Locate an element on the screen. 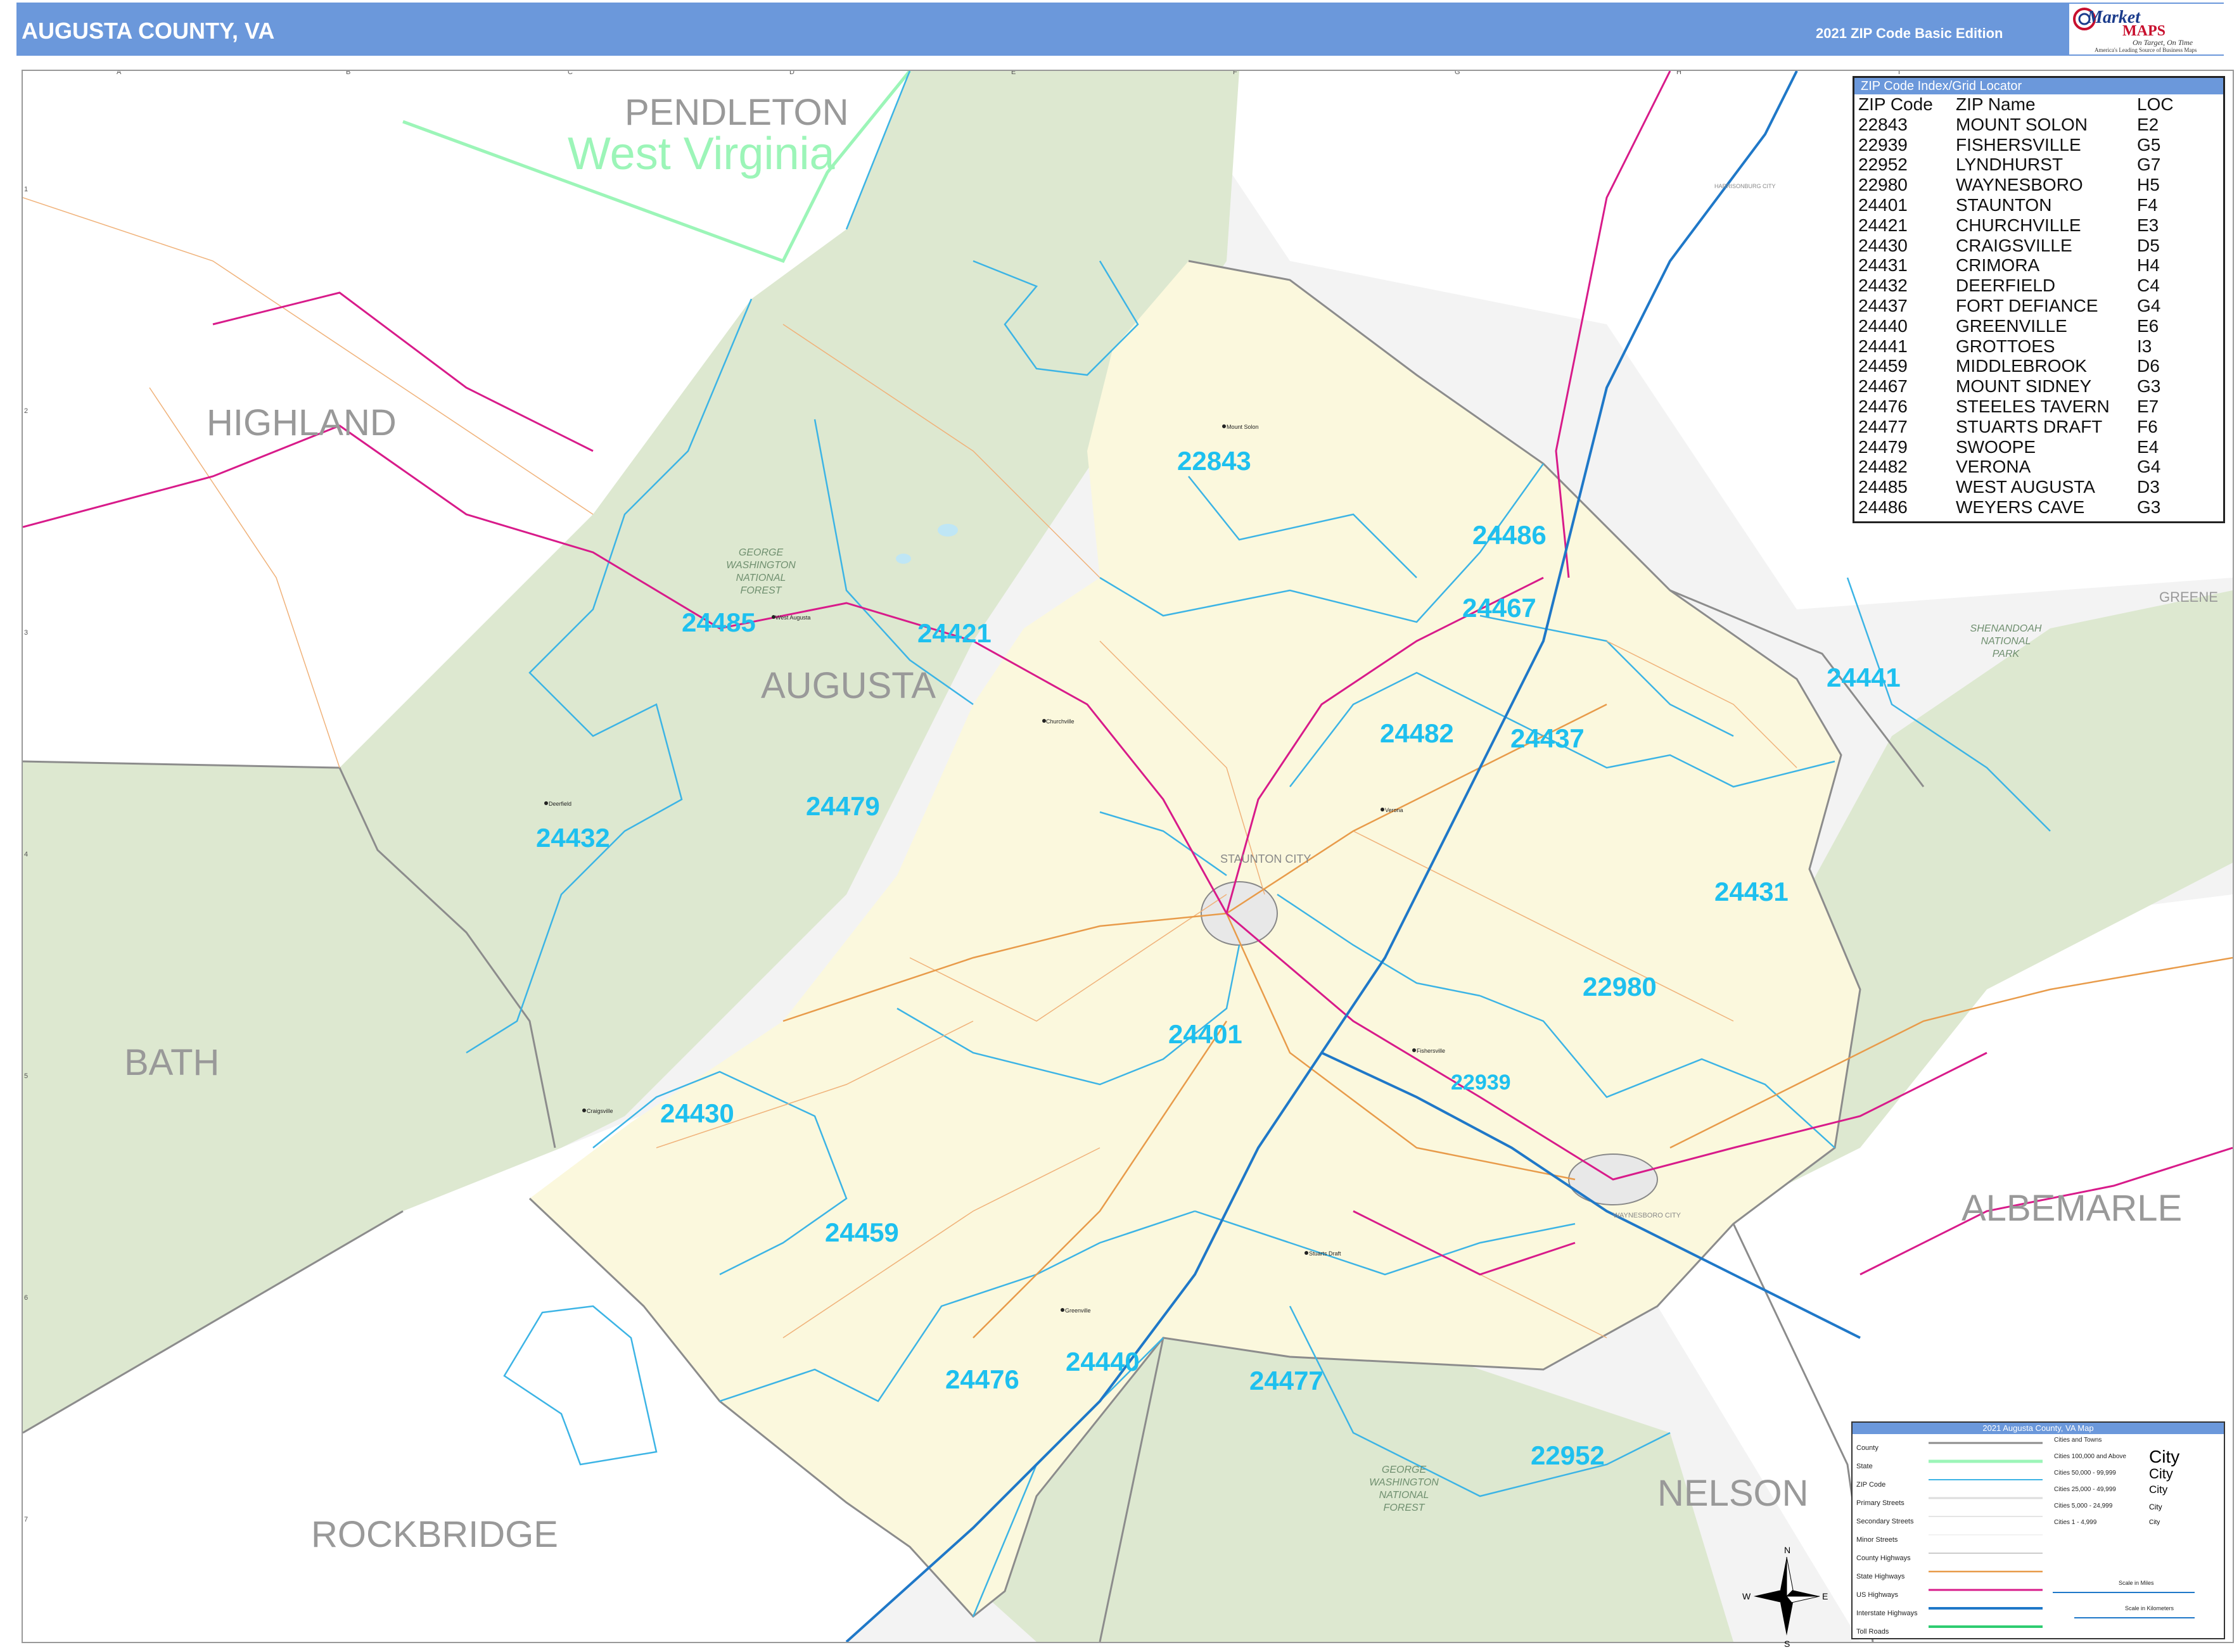  zip-label: 24486 is located at coordinates (1509, 535).